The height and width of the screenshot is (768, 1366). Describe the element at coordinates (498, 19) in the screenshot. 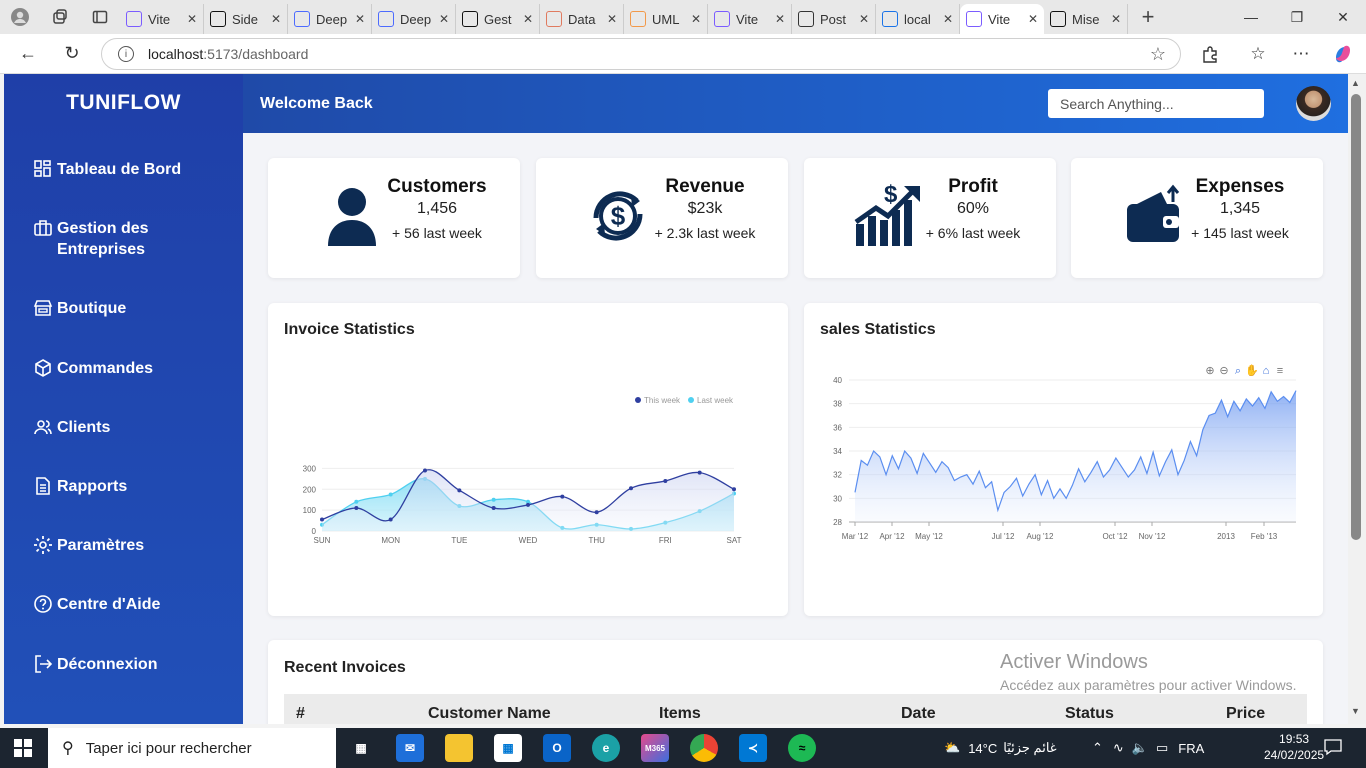

I see `browser-tab: Gest ✕` at that location.